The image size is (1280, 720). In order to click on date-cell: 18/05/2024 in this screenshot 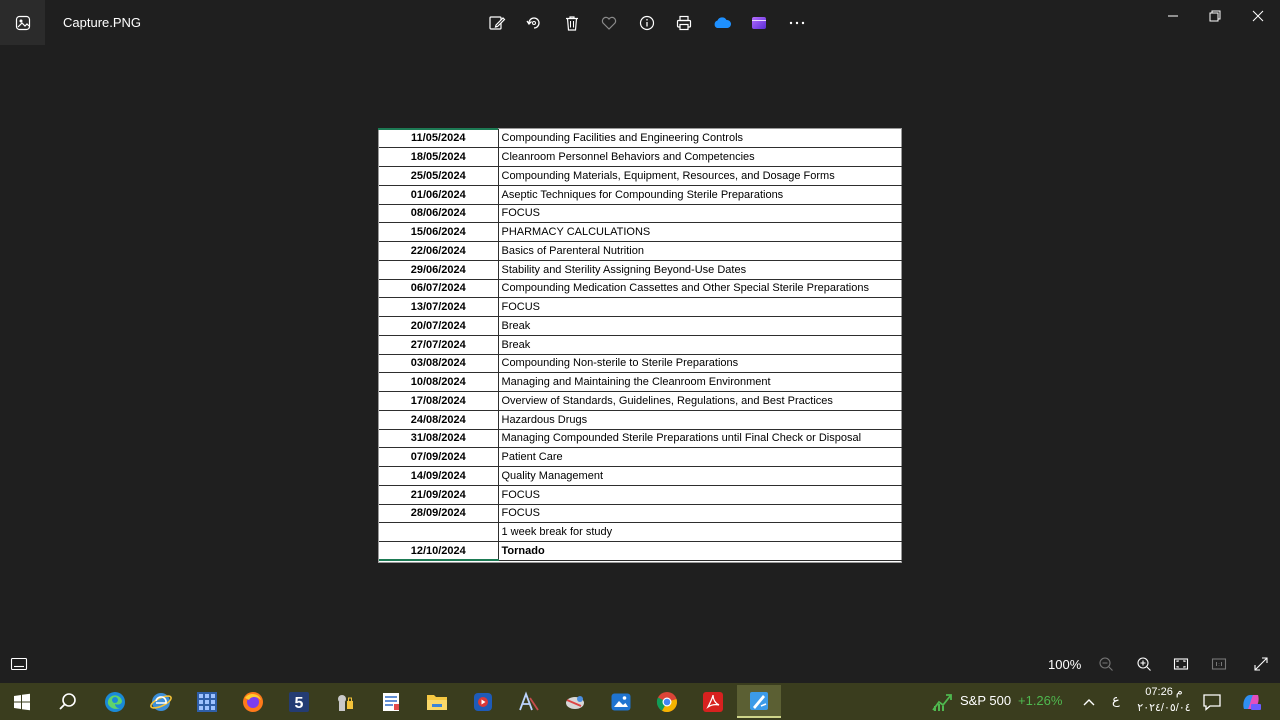, I will do `click(439, 157)`.